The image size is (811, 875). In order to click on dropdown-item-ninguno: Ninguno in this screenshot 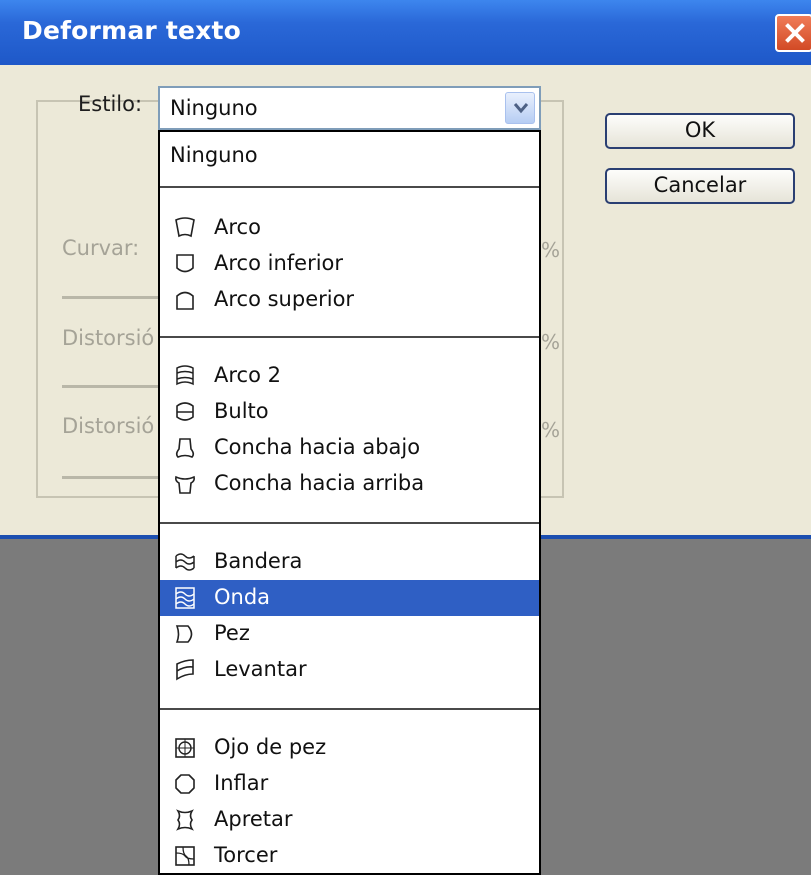, I will do `click(349, 156)`.